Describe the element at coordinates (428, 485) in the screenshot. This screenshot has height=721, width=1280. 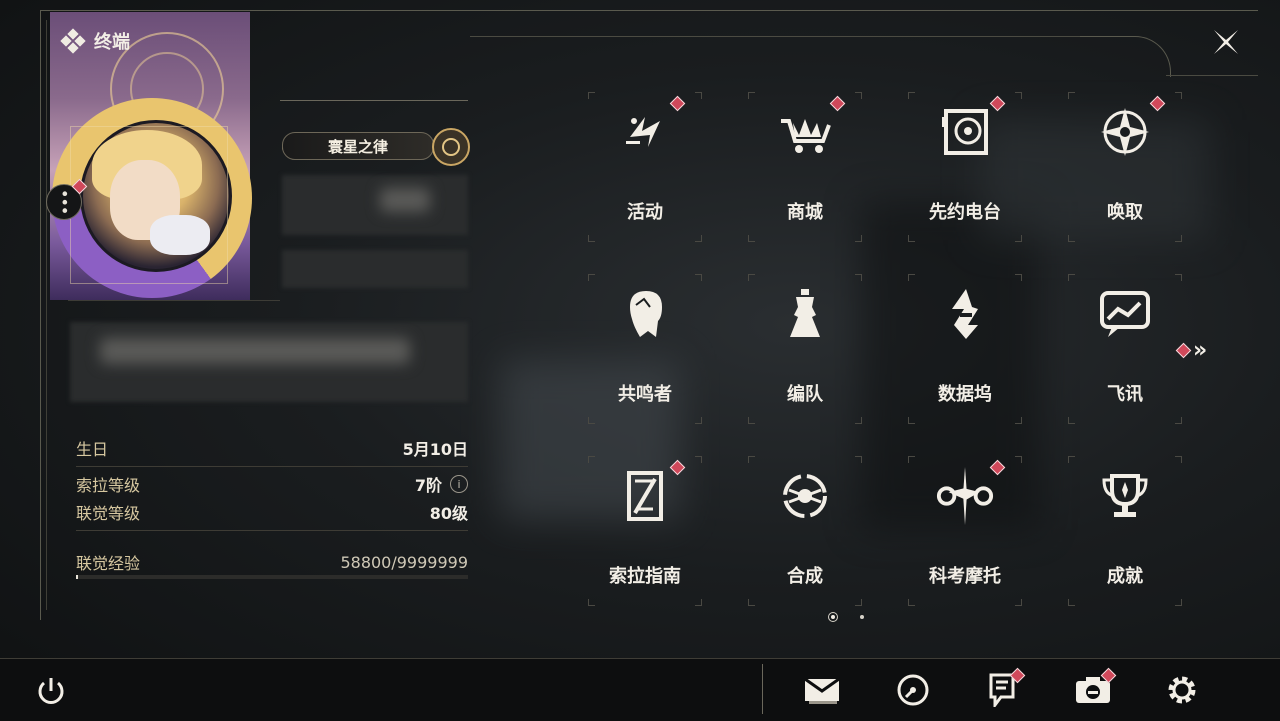
I see `sola-level-value: 7阶` at that location.